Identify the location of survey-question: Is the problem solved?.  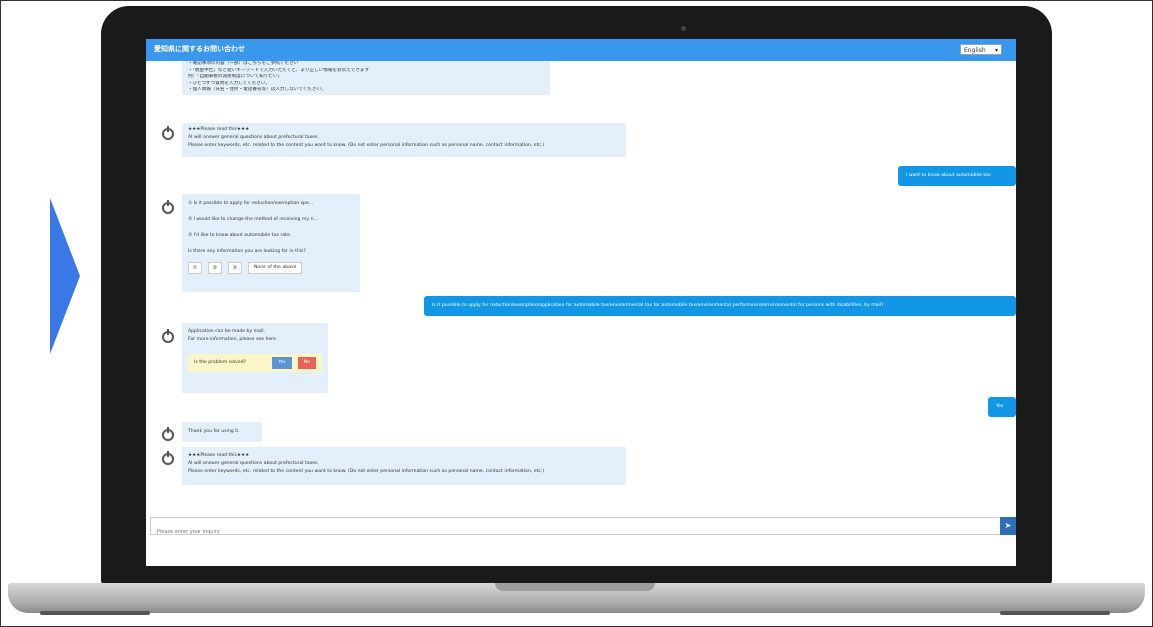
(220, 362).